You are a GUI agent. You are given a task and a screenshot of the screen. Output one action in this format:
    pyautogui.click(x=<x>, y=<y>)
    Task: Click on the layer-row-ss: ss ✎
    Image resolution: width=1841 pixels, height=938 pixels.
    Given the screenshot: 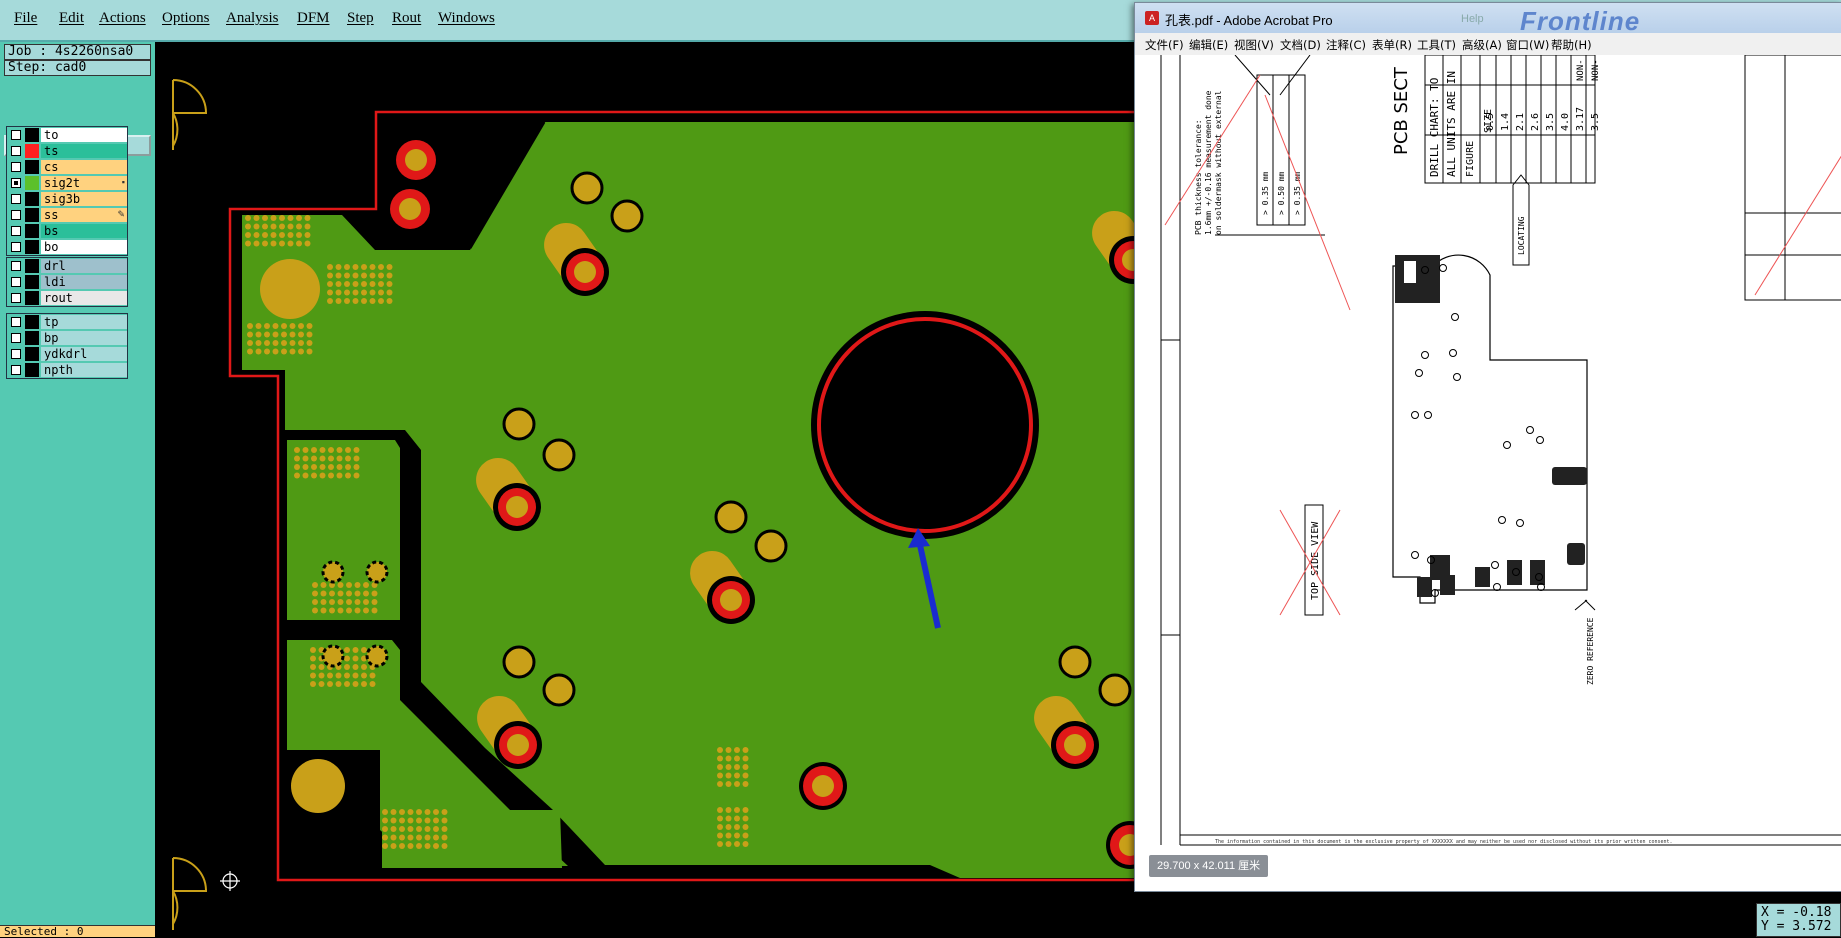 What is the action you would take?
    pyautogui.click(x=67, y=215)
    